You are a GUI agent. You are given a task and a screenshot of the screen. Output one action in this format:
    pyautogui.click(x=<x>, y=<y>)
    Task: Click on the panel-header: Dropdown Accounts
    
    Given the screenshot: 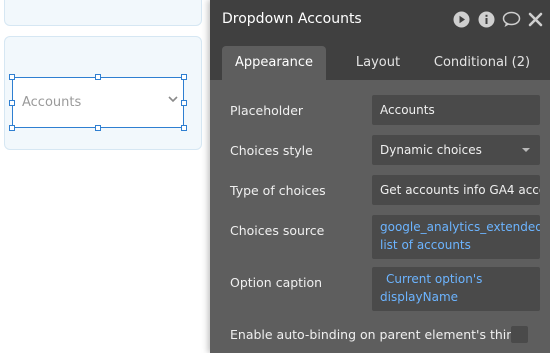 What is the action you would take?
    pyautogui.click(x=380, y=20)
    